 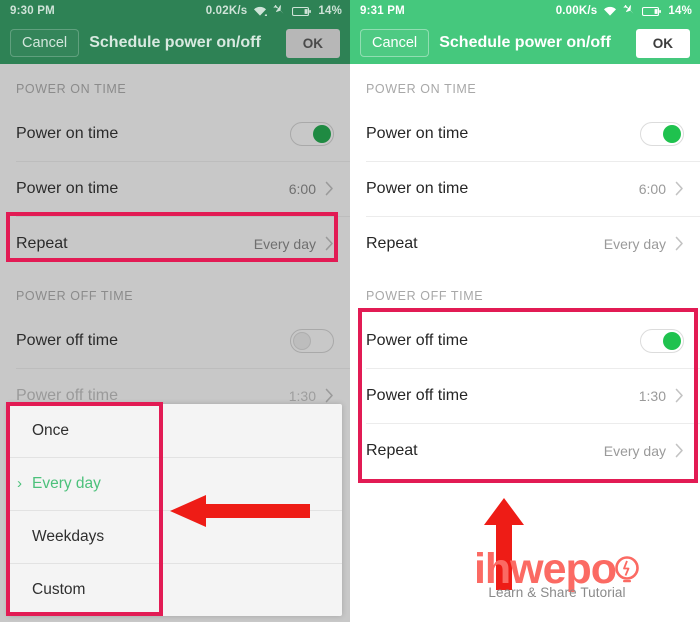 I want to click on selected-chevron-icon: ›, so click(x=19, y=483).